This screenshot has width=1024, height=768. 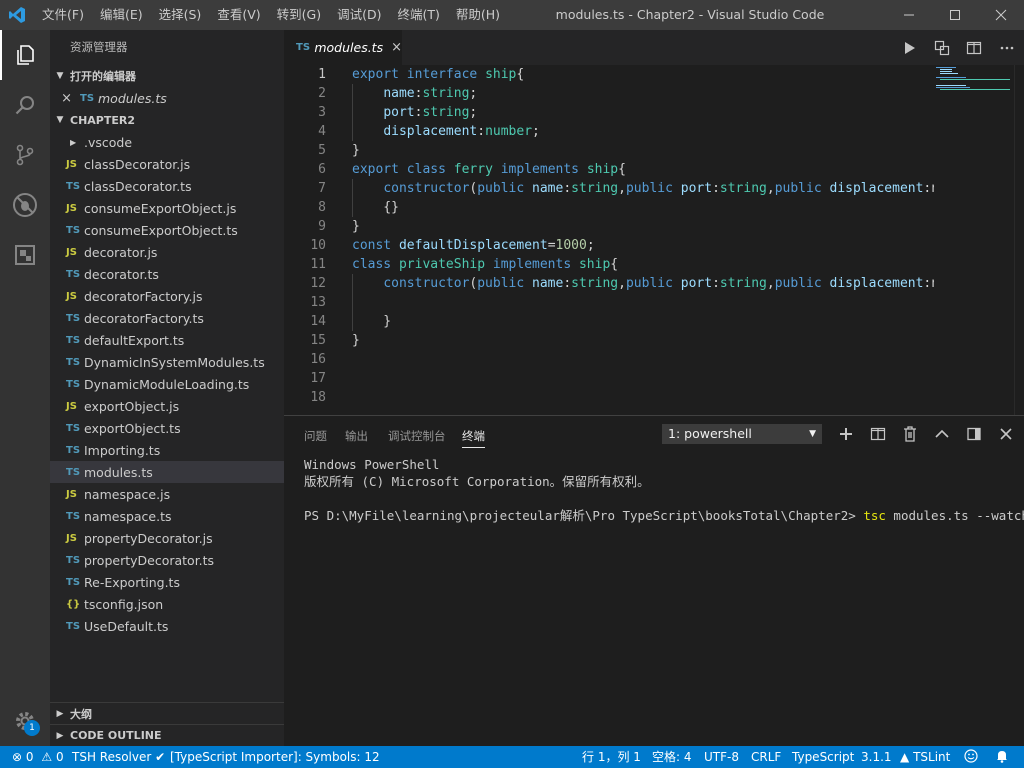 I want to click on extensions-activity, so click(x=25, y=255).